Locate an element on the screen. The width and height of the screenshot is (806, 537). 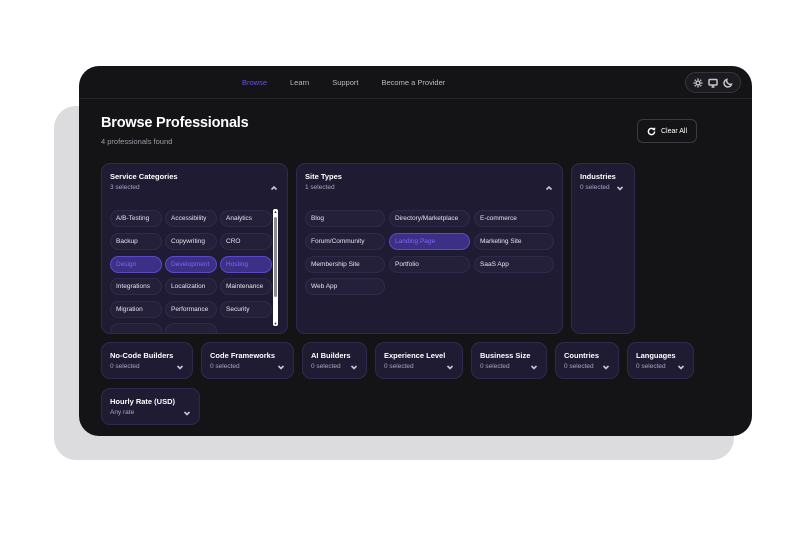
site-type-chip-landing-page: Landing Page is located at coordinates (429, 241).